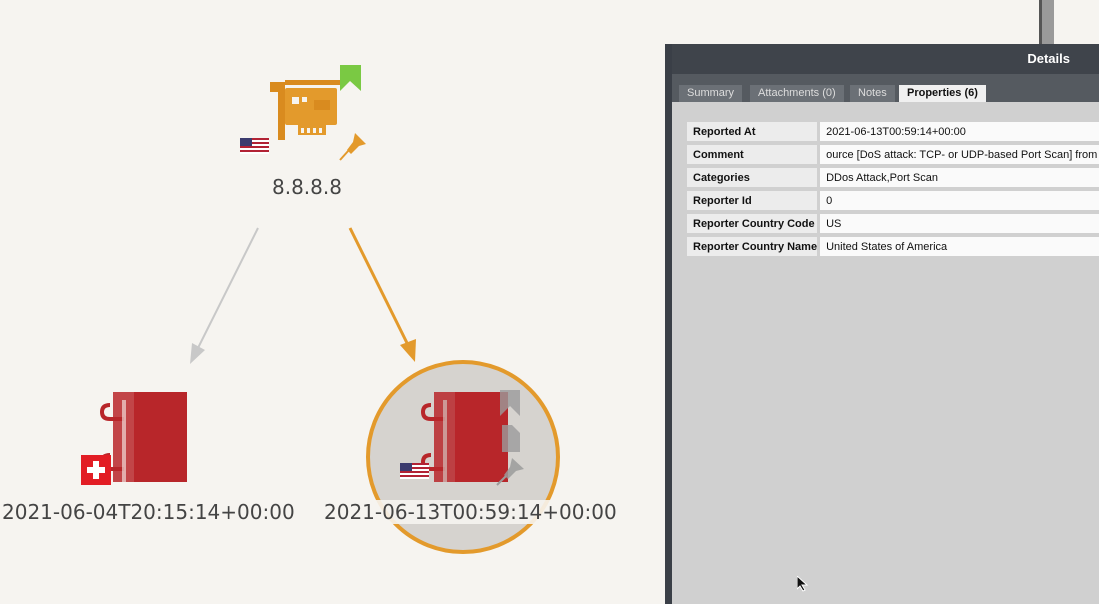  I want to click on table-row: Reporter Country Code US, so click(893, 223).